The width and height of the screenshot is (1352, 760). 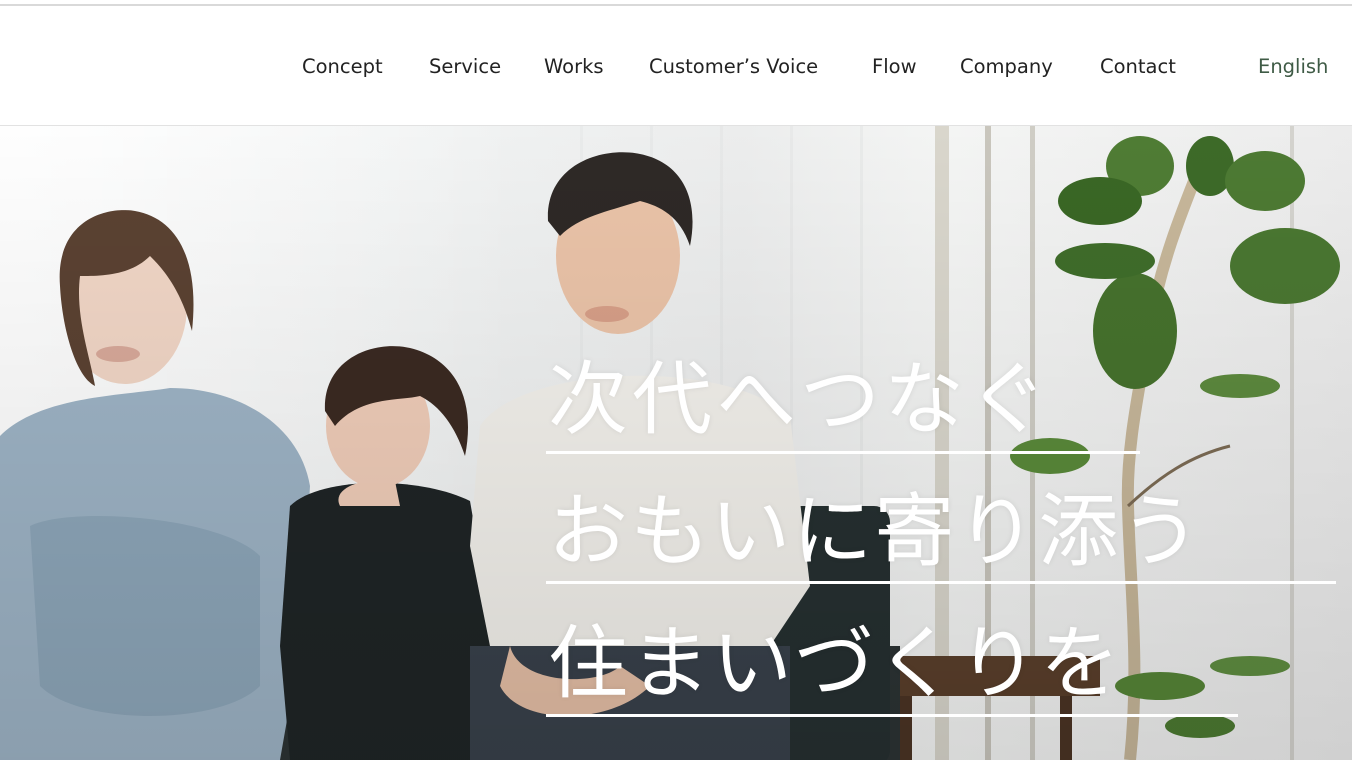 I want to click on nav-link-works: Works, so click(x=574, y=67).